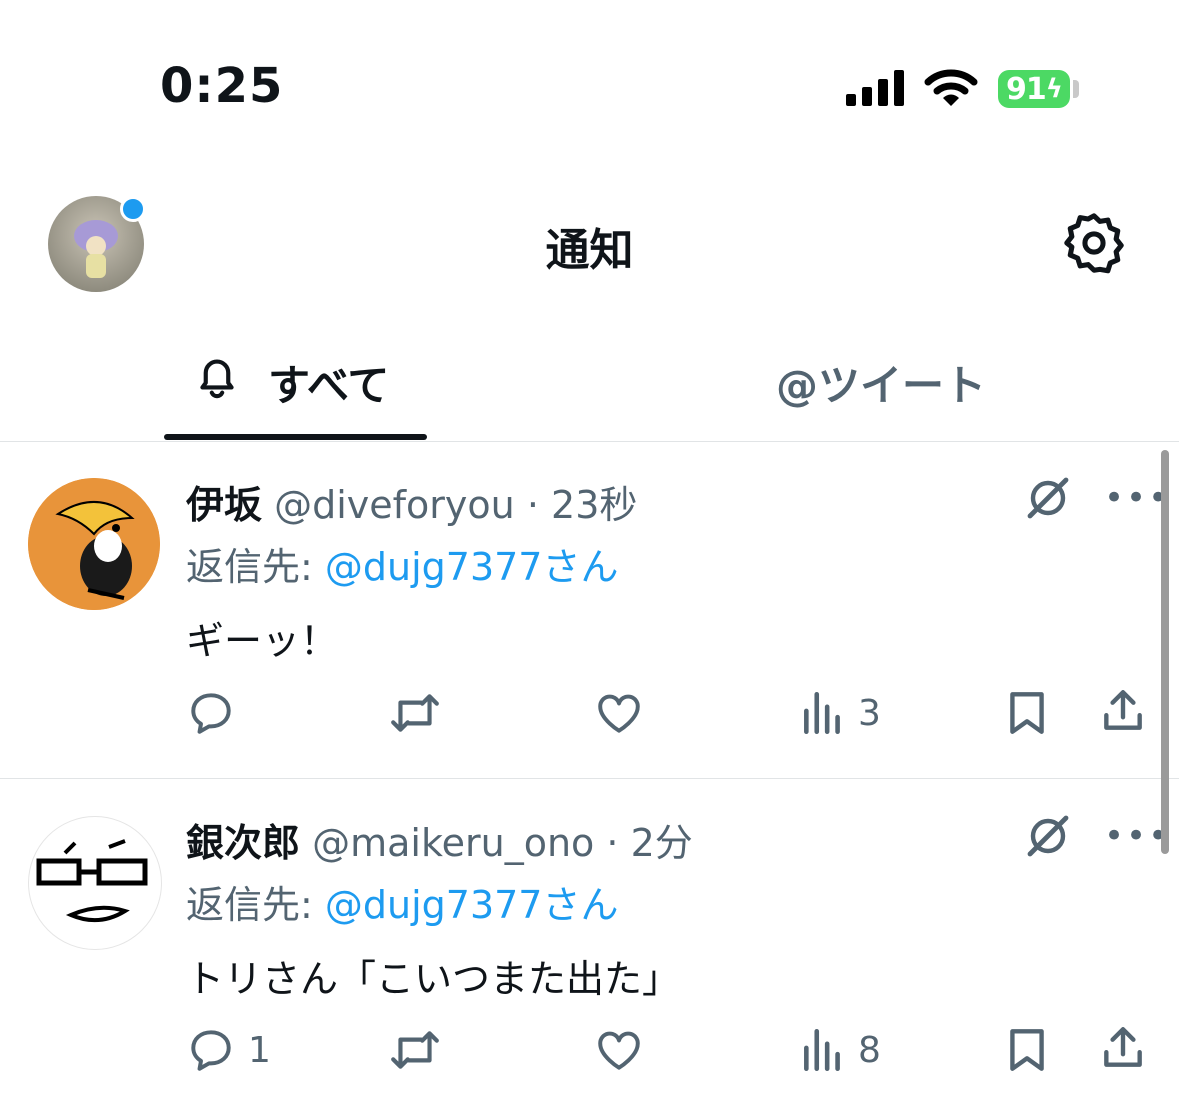 The image size is (1179, 1114). I want to click on charging-bolt-icon: ϟ, so click(1054, 89).